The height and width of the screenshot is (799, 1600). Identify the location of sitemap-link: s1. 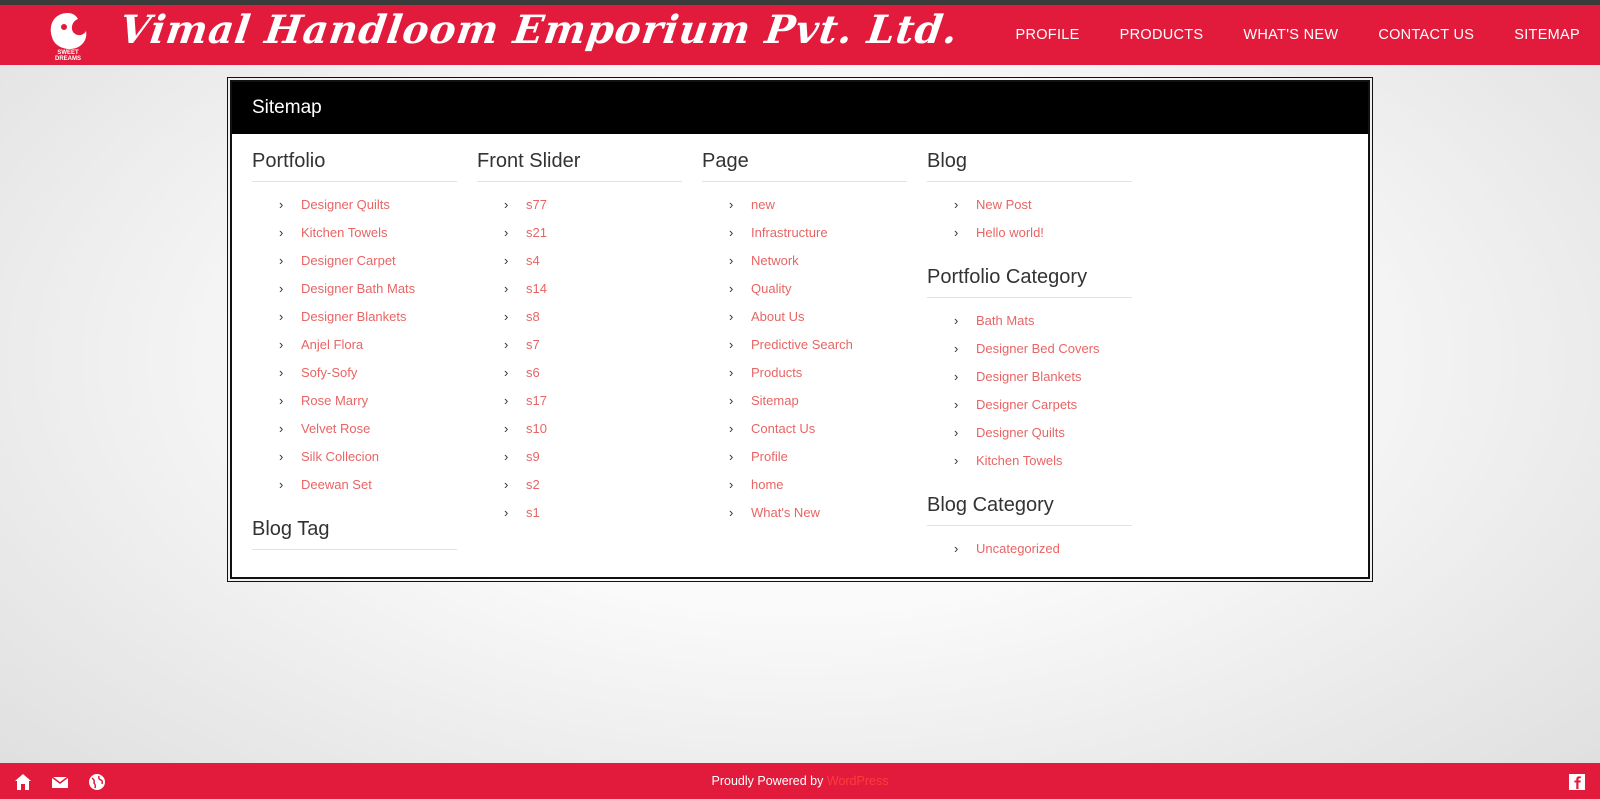
(533, 512).